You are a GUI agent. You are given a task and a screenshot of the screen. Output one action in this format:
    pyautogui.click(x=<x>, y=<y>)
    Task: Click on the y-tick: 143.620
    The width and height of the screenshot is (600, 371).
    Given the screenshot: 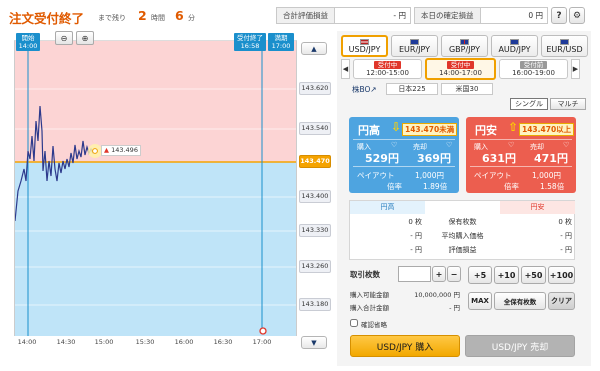 What is the action you would take?
    pyautogui.click(x=315, y=88)
    